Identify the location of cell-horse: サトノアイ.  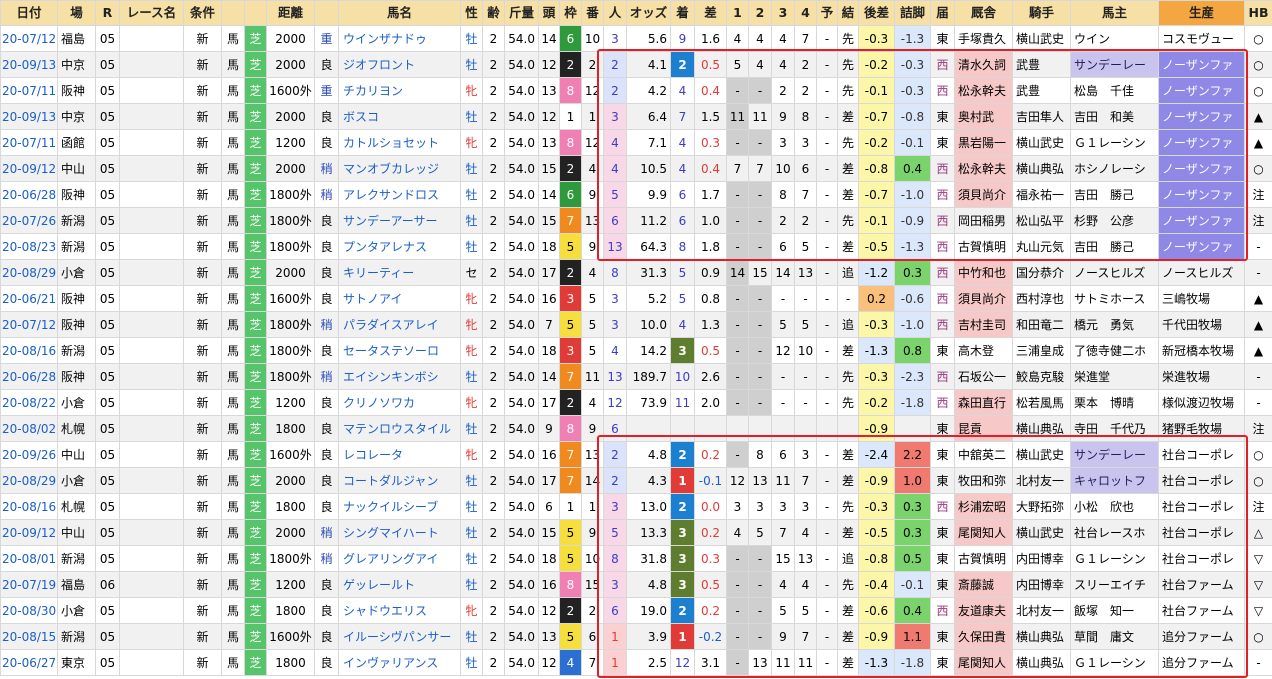
(399, 298).